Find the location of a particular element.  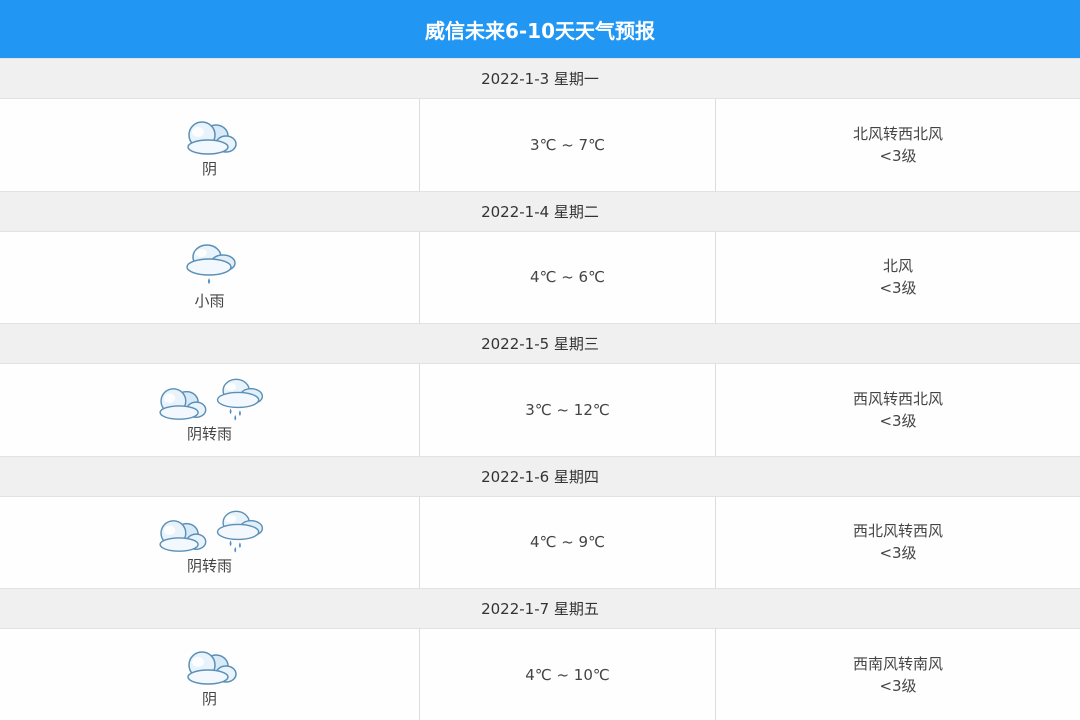

temperature-text: 4℃ ~ 9℃ is located at coordinates (567, 542).